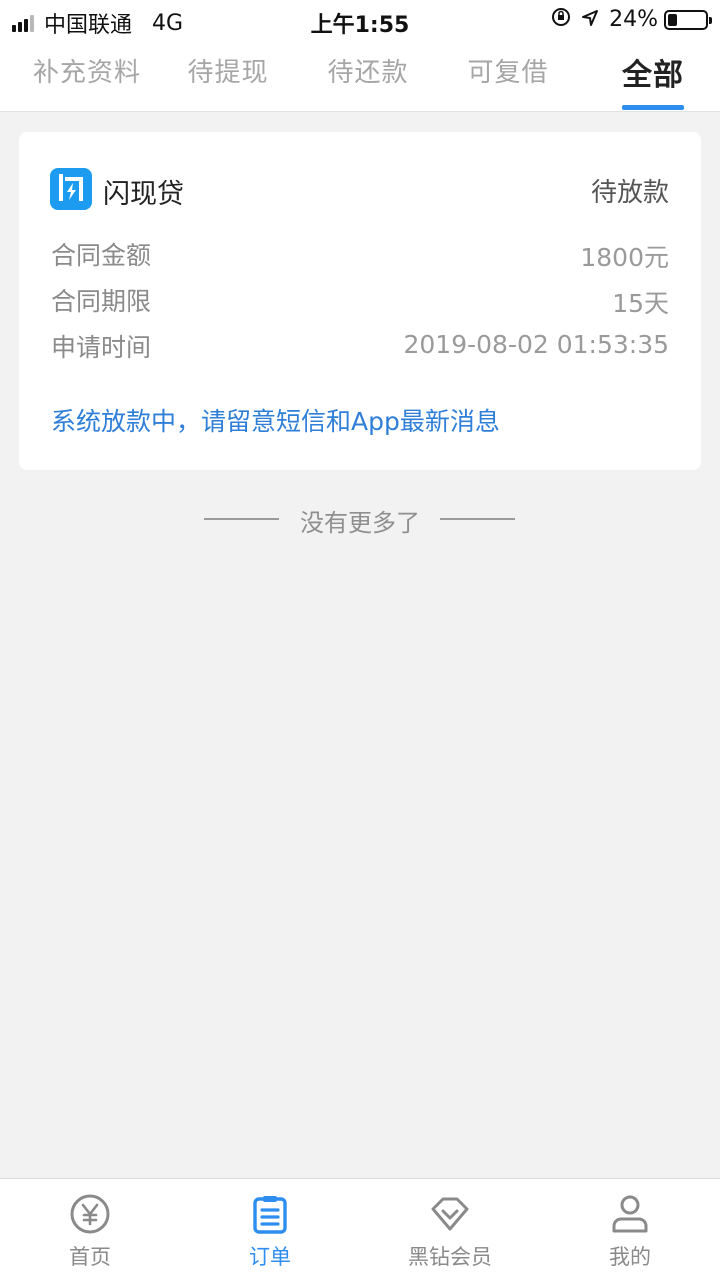 The width and height of the screenshot is (720, 1280). I want to click on nav-item-home: 首页, so click(90, 1229).